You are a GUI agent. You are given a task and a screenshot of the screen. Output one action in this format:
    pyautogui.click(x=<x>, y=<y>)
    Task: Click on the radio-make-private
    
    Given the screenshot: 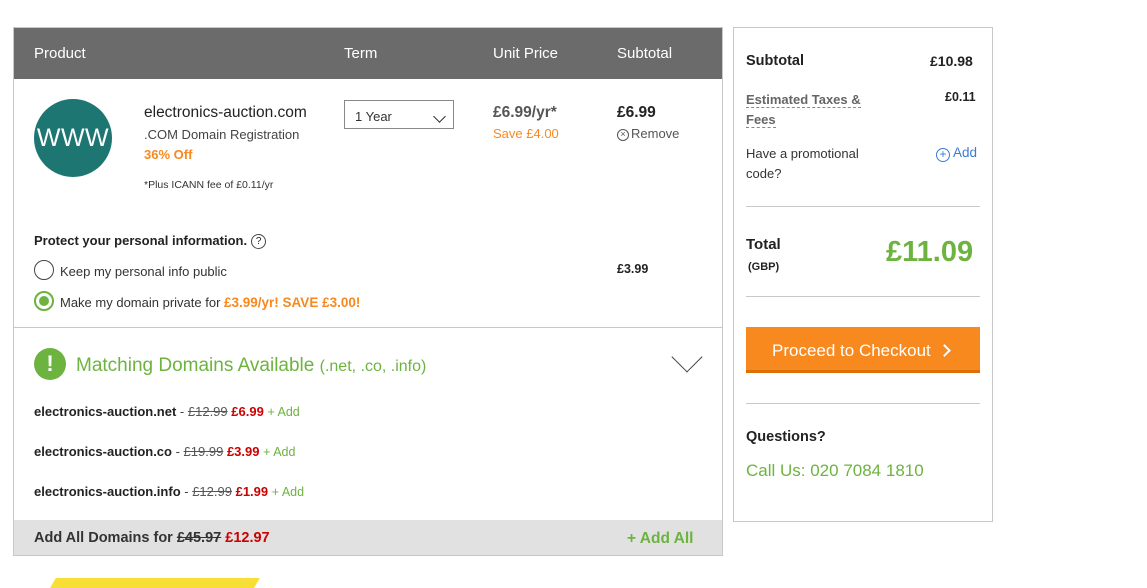 What is the action you would take?
    pyautogui.click(x=44, y=301)
    